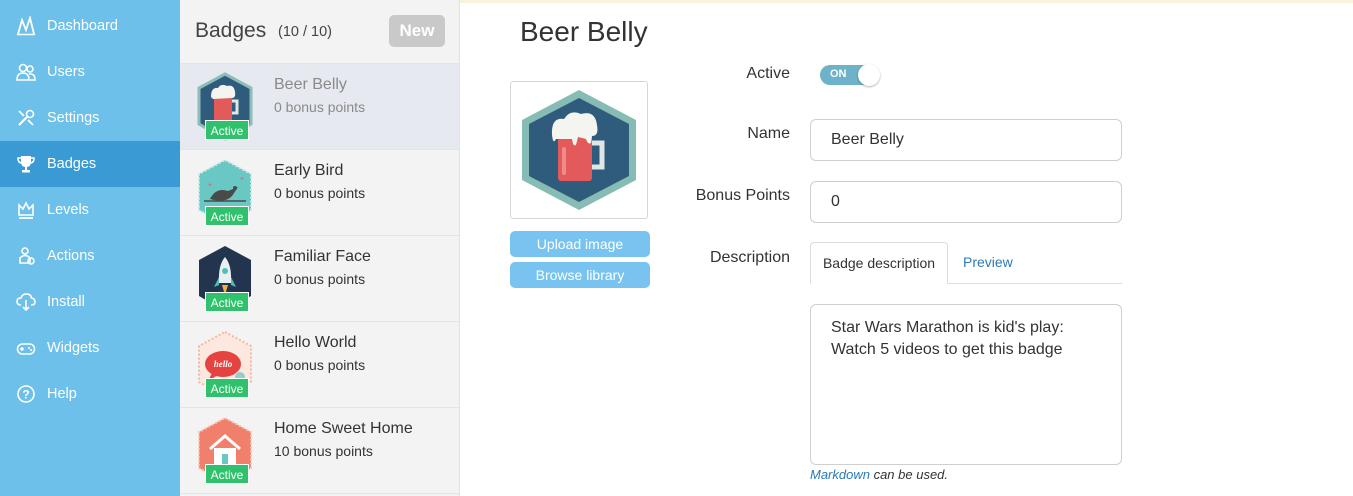  What do you see at coordinates (73, 348) in the screenshot?
I see `nav-label: Widgets` at bounding box center [73, 348].